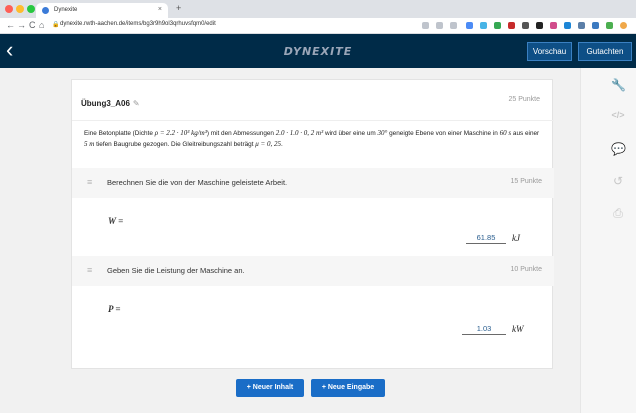  I want to click on density-formula: ρ = 2.2 · 10³ kg/m³, so click(180, 133).